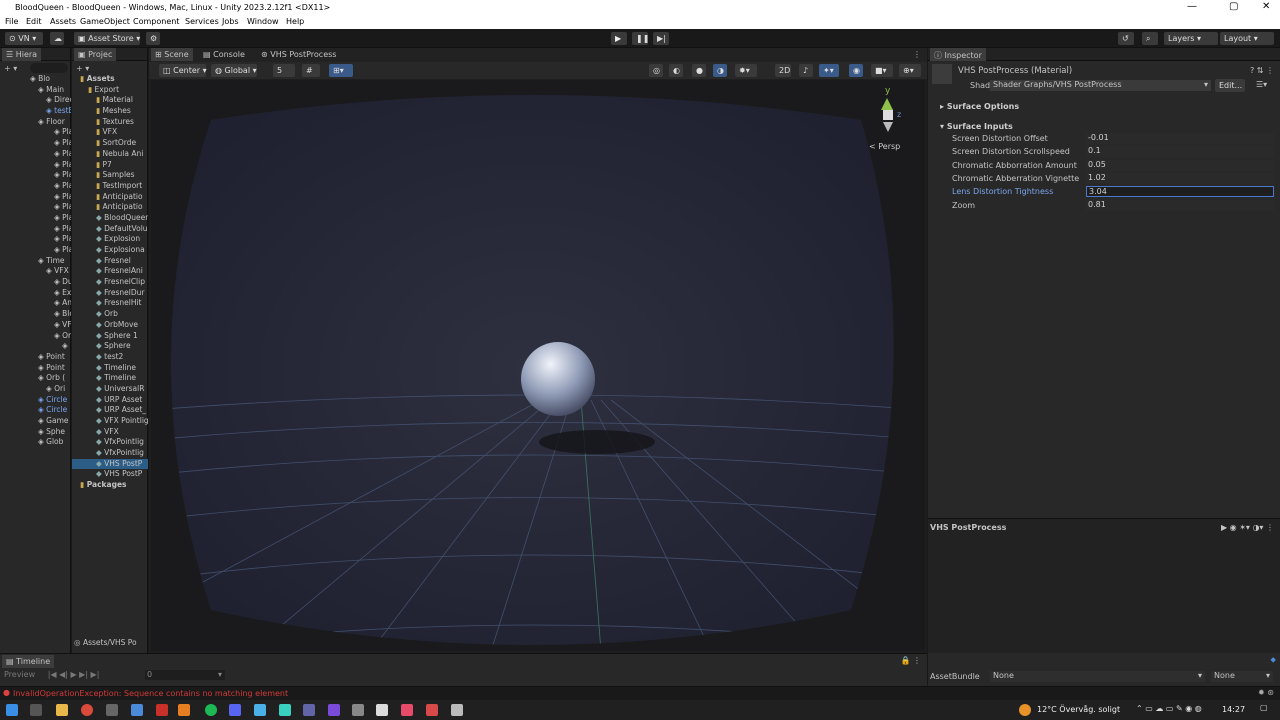 This screenshot has width=1280, height=720. What do you see at coordinates (110, 218) in the screenshot?
I see `project-item: ◆ BloodQueen` at bounding box center [110, 218].